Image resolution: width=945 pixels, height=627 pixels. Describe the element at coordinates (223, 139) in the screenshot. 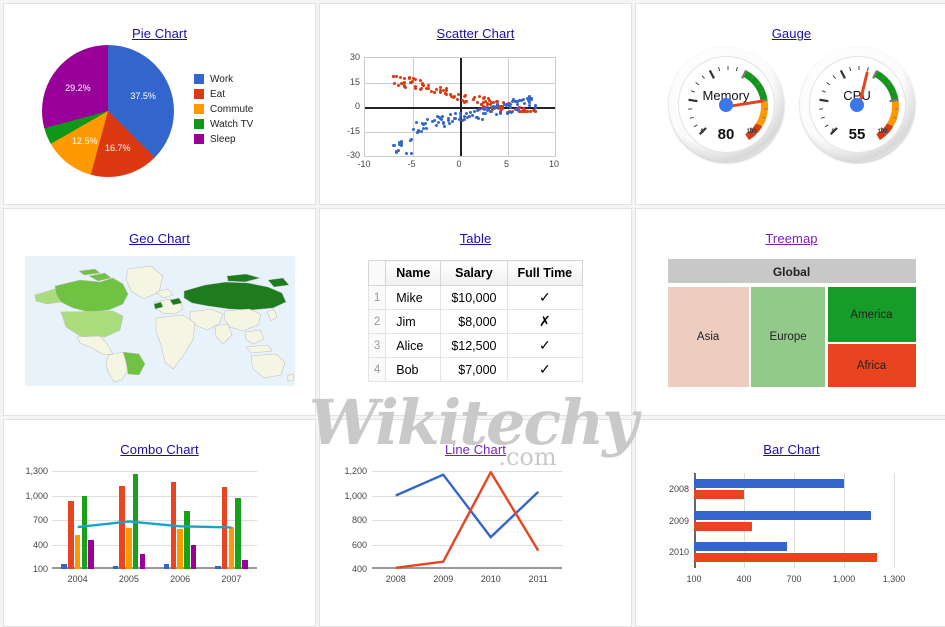

I see `pie-legend-item: Sleep` at that location.